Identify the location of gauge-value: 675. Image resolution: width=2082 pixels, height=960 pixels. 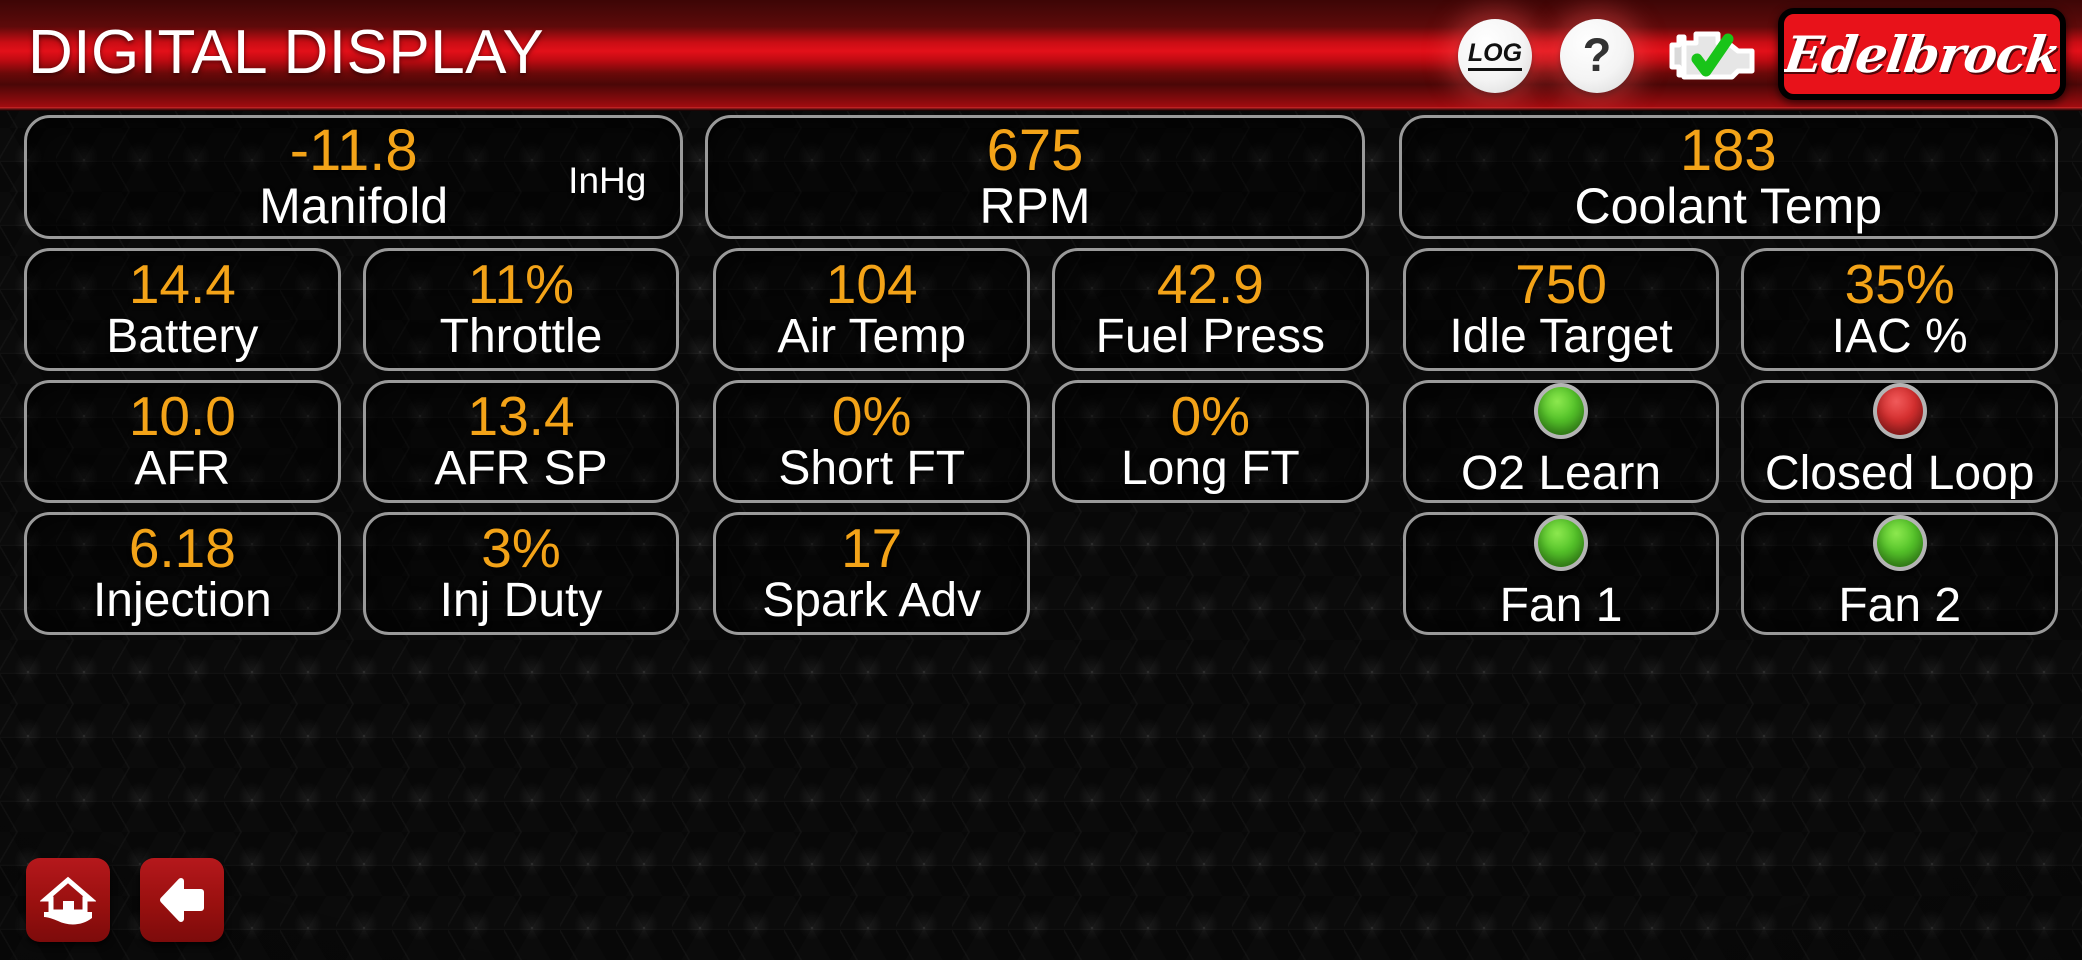
(1035, 150).